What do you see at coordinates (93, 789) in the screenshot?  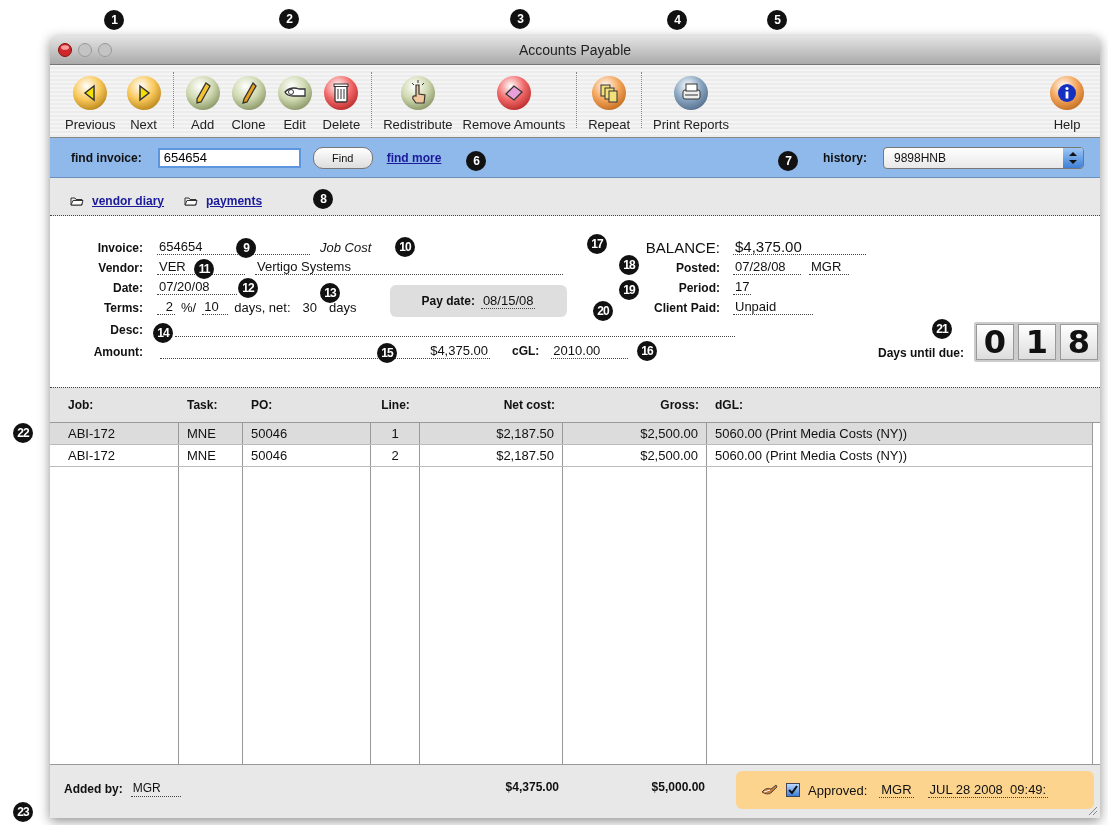 I see `added-by-label: Added by:` at bounding box center [93, 789].